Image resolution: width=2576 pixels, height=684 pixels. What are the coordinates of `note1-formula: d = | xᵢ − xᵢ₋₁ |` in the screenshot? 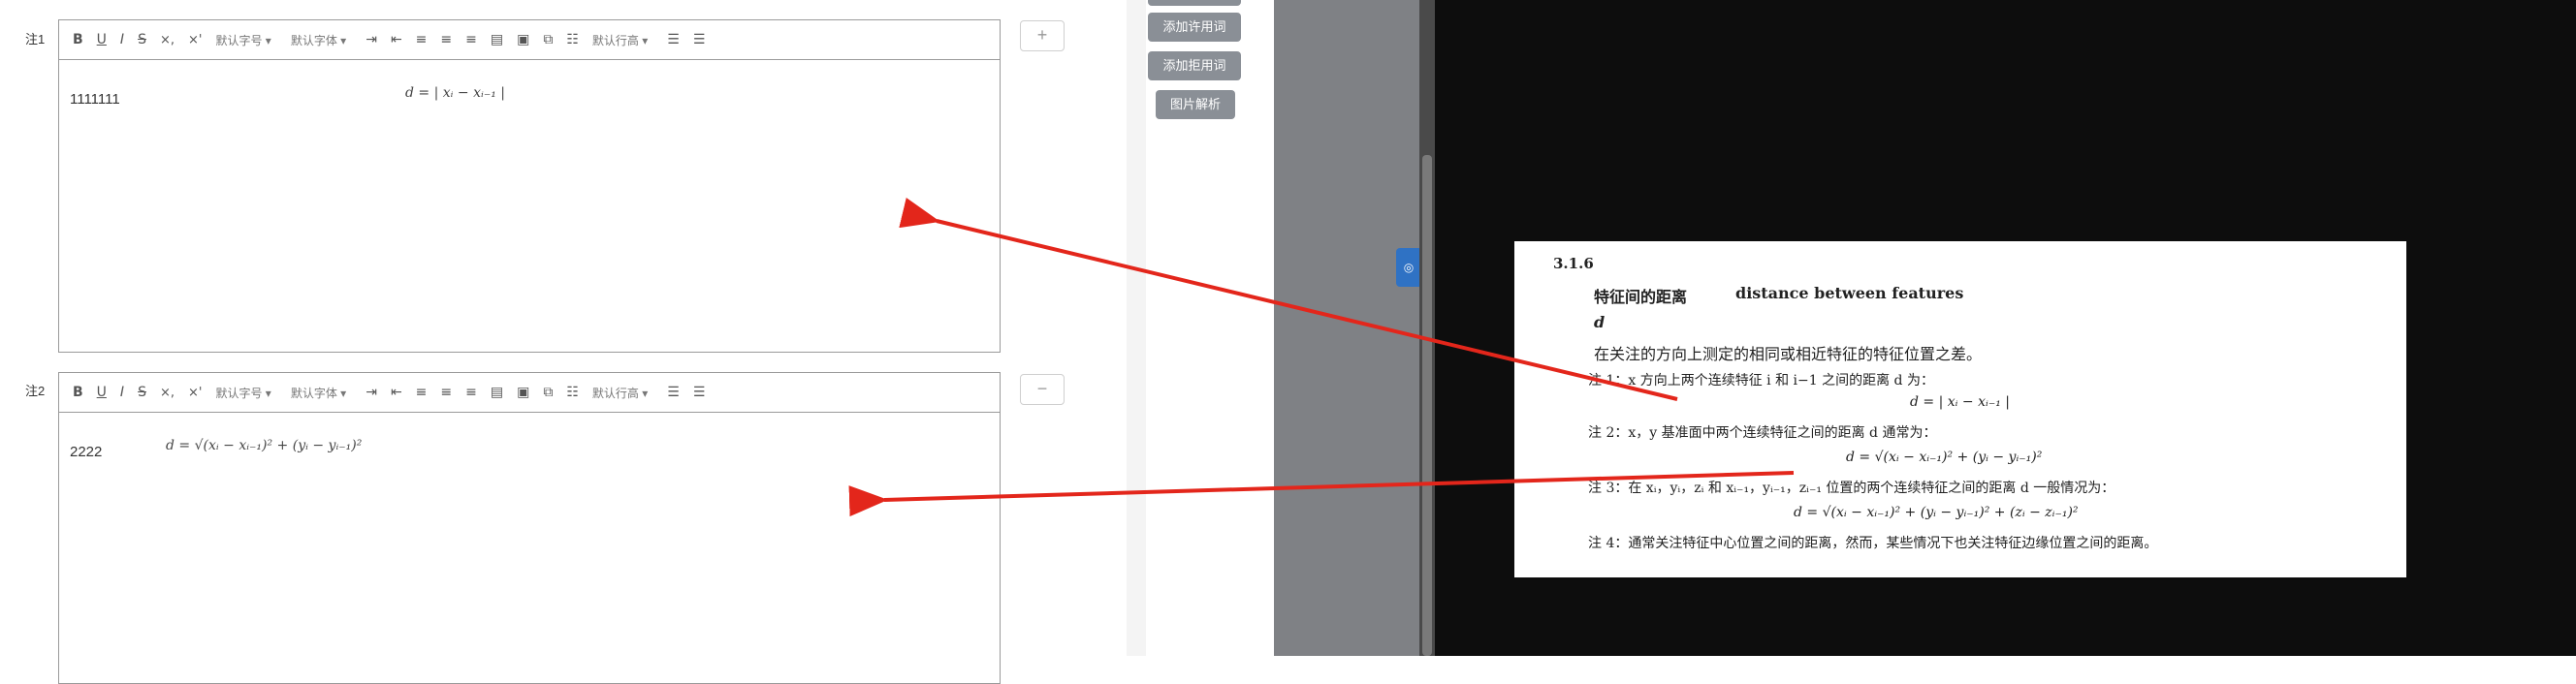 It's located at (1960, 402).